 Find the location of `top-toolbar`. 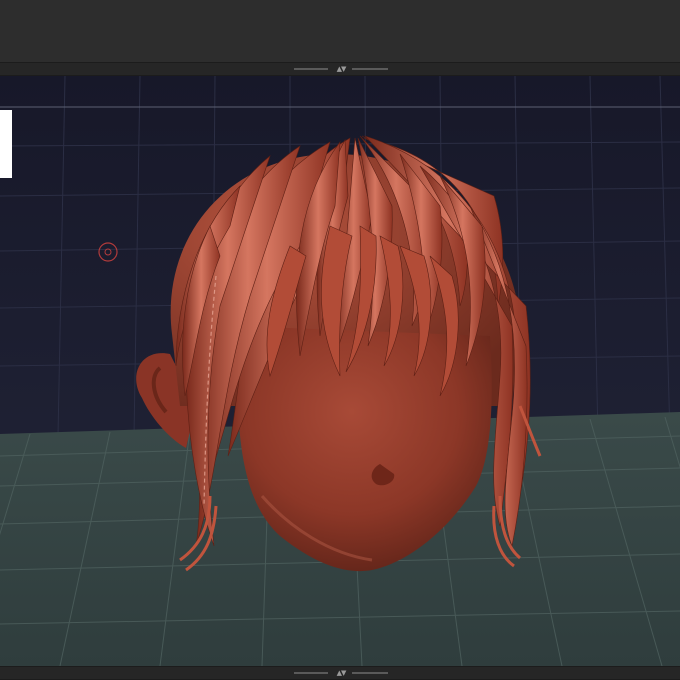

top-toolbar is located at coordinates (340, 31).